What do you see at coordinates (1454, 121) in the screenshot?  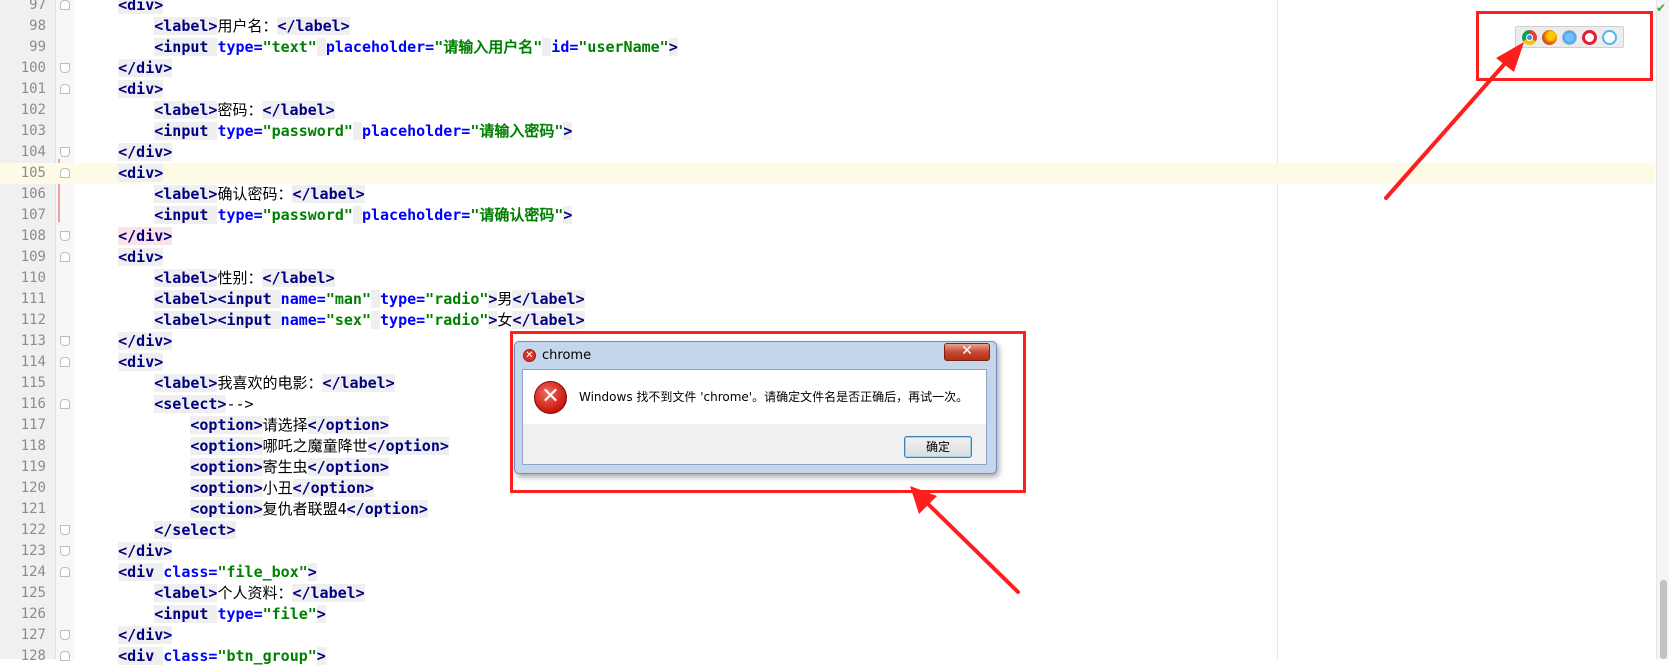 I see `annotation-arrow-to-toolbar` at bounding box center [1454, 121].